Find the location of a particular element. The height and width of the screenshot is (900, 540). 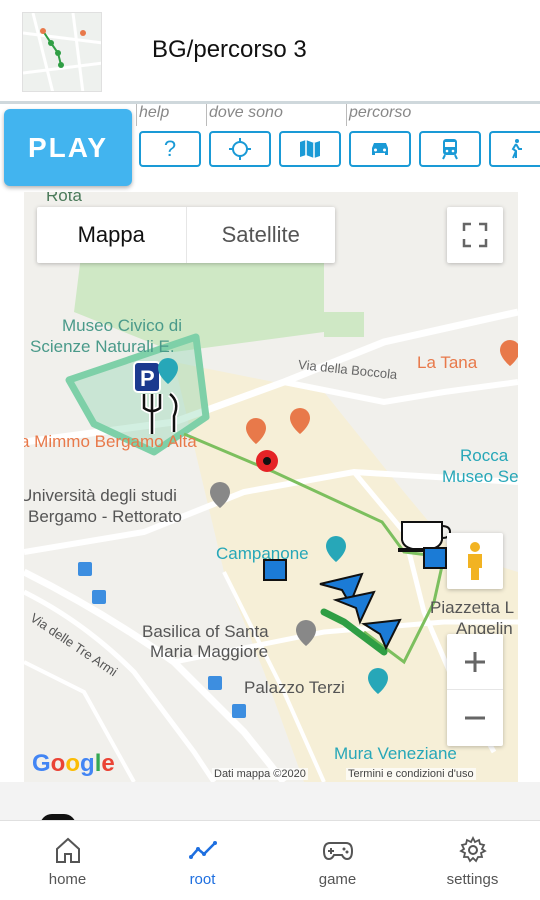

category-dove-sono: dove sono is located at coordinates (246, 112).